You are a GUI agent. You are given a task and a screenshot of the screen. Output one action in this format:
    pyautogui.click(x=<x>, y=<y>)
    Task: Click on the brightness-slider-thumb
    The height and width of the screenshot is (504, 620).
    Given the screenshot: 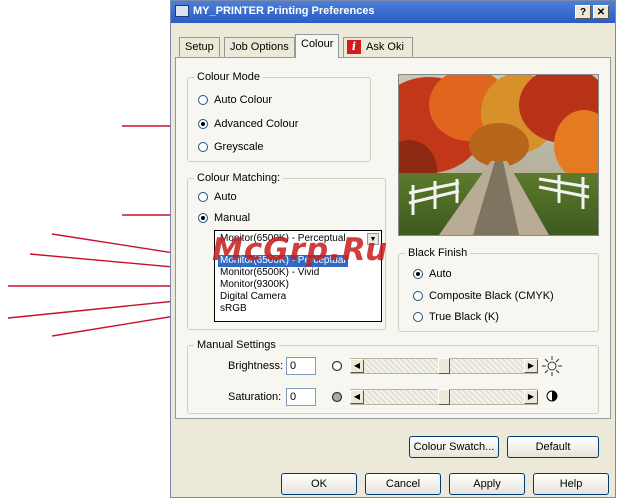 What is the action you would take?
    pyautogui.click(x=444, y=366)
    